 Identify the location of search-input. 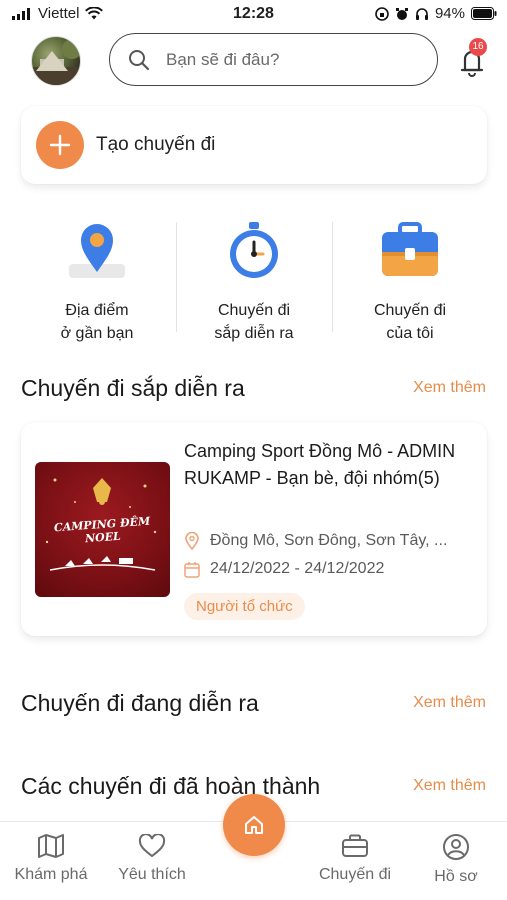
(286, 59).